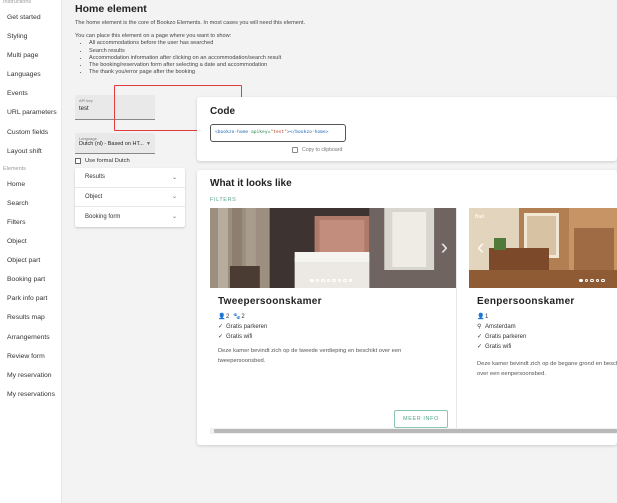  I want to click on code-close-tag: ></bookzo-home>, so click(307, 132).